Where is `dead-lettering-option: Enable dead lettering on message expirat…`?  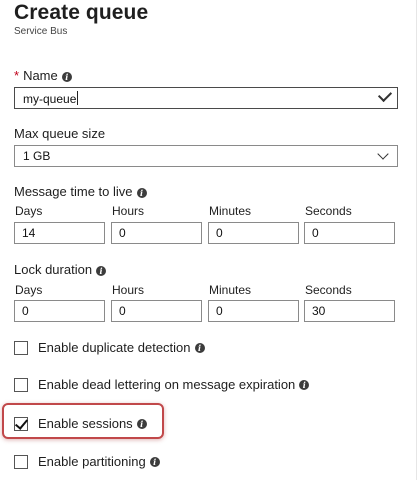
dead-lettering-option: Enable dead lettering on message expirat… is located at coordinates (162, 384).